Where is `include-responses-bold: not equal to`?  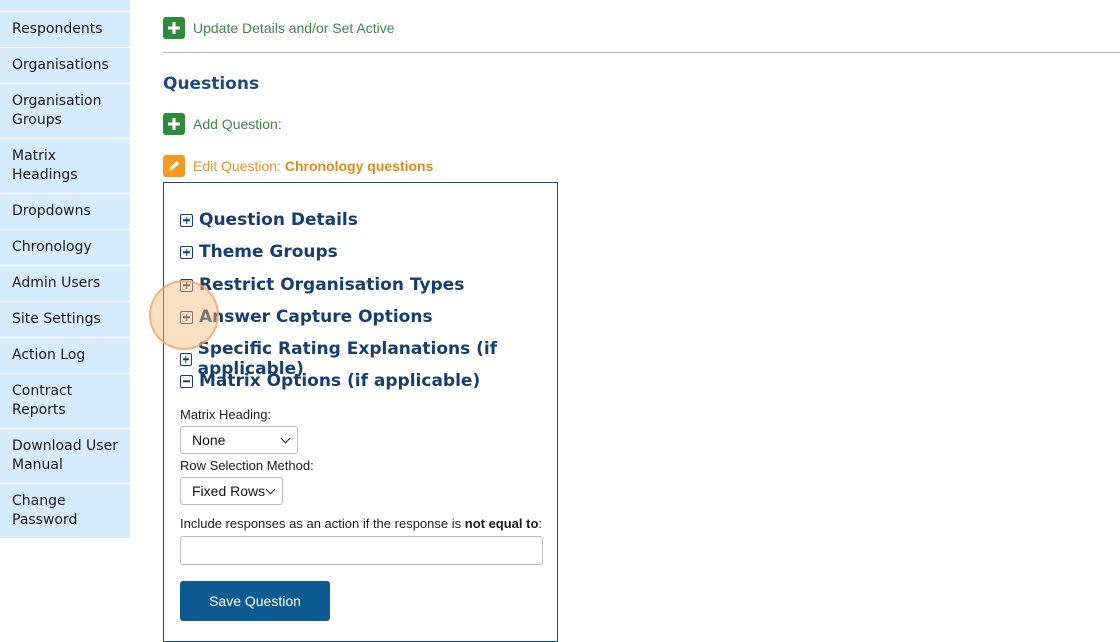
include-responses-bold: not equal to is located at coordinates (501, 523).